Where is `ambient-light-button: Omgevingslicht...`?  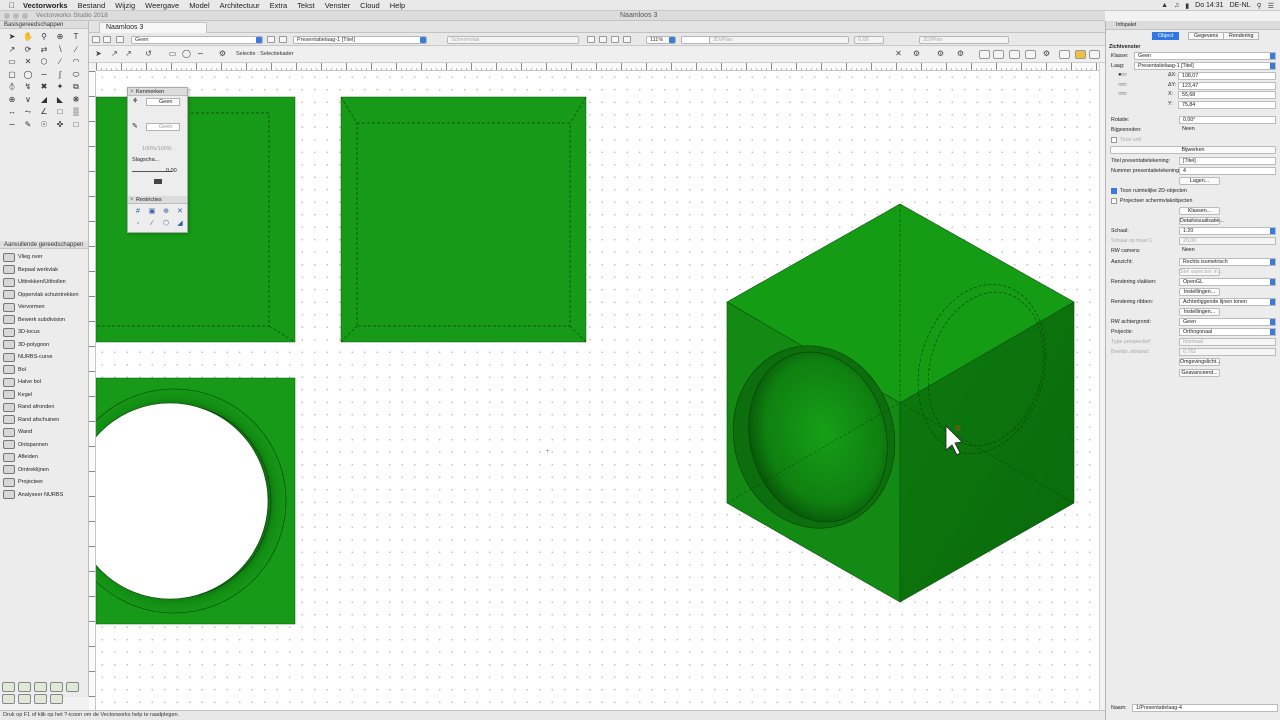
ambient-light-button: Omgevingslicht... is located at coordinates (1200, 362).